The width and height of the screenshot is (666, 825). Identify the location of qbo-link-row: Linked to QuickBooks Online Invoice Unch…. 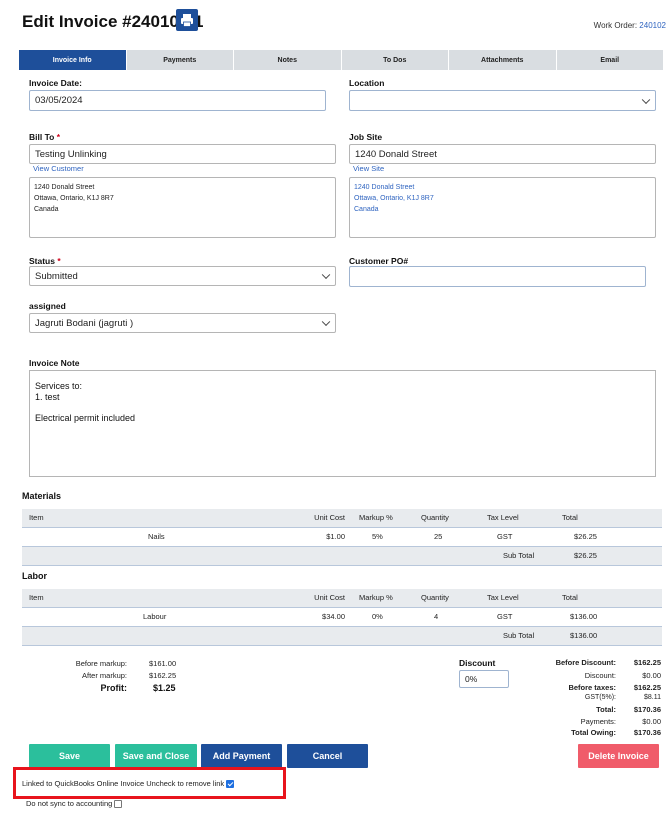
(128, 784).